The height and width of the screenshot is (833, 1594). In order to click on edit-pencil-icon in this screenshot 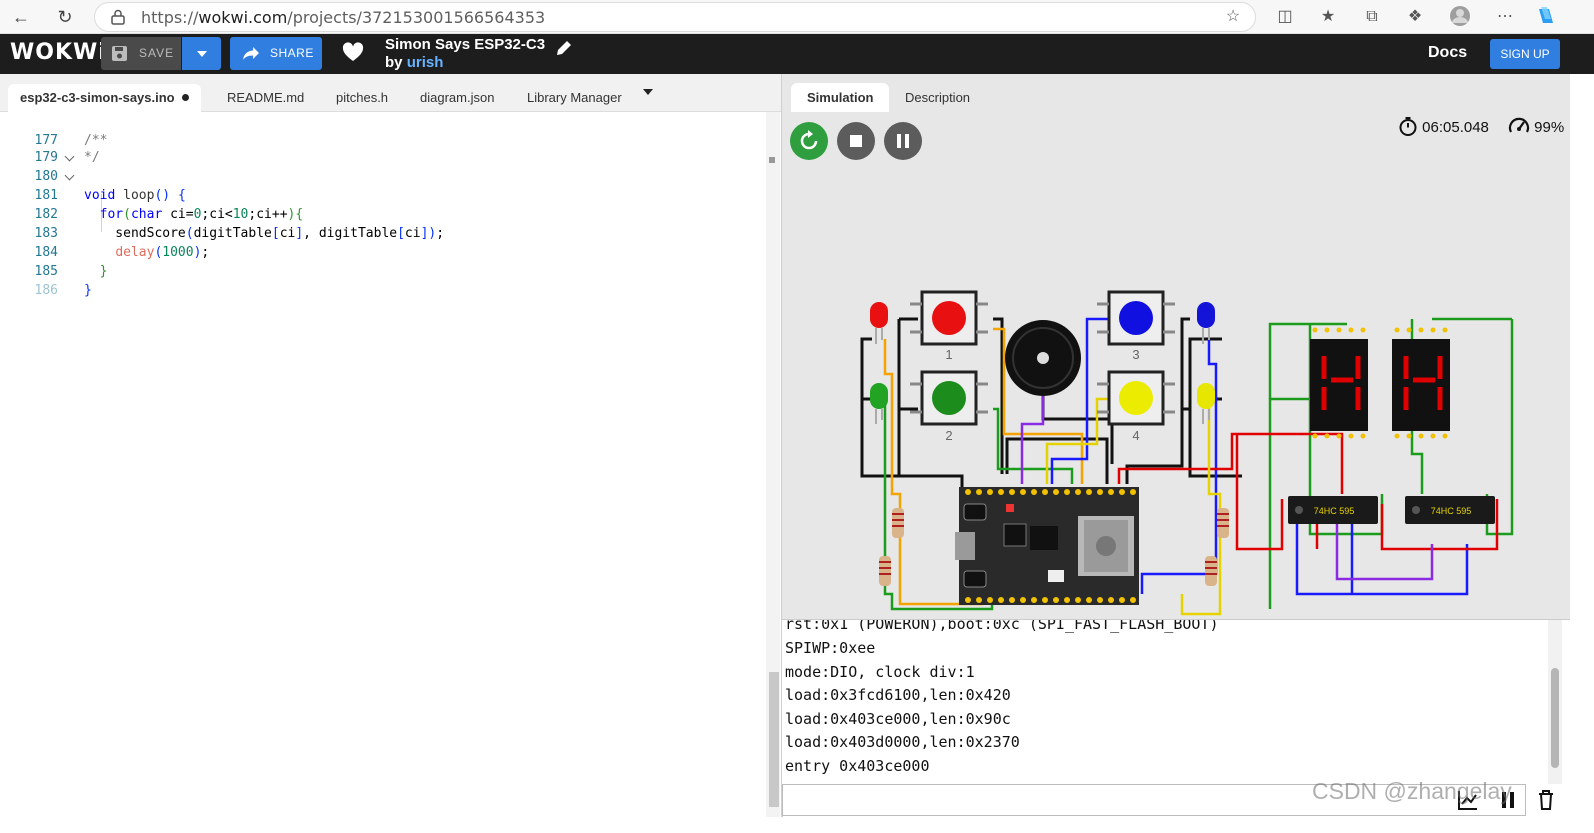, I will do `click(564, 48)`.